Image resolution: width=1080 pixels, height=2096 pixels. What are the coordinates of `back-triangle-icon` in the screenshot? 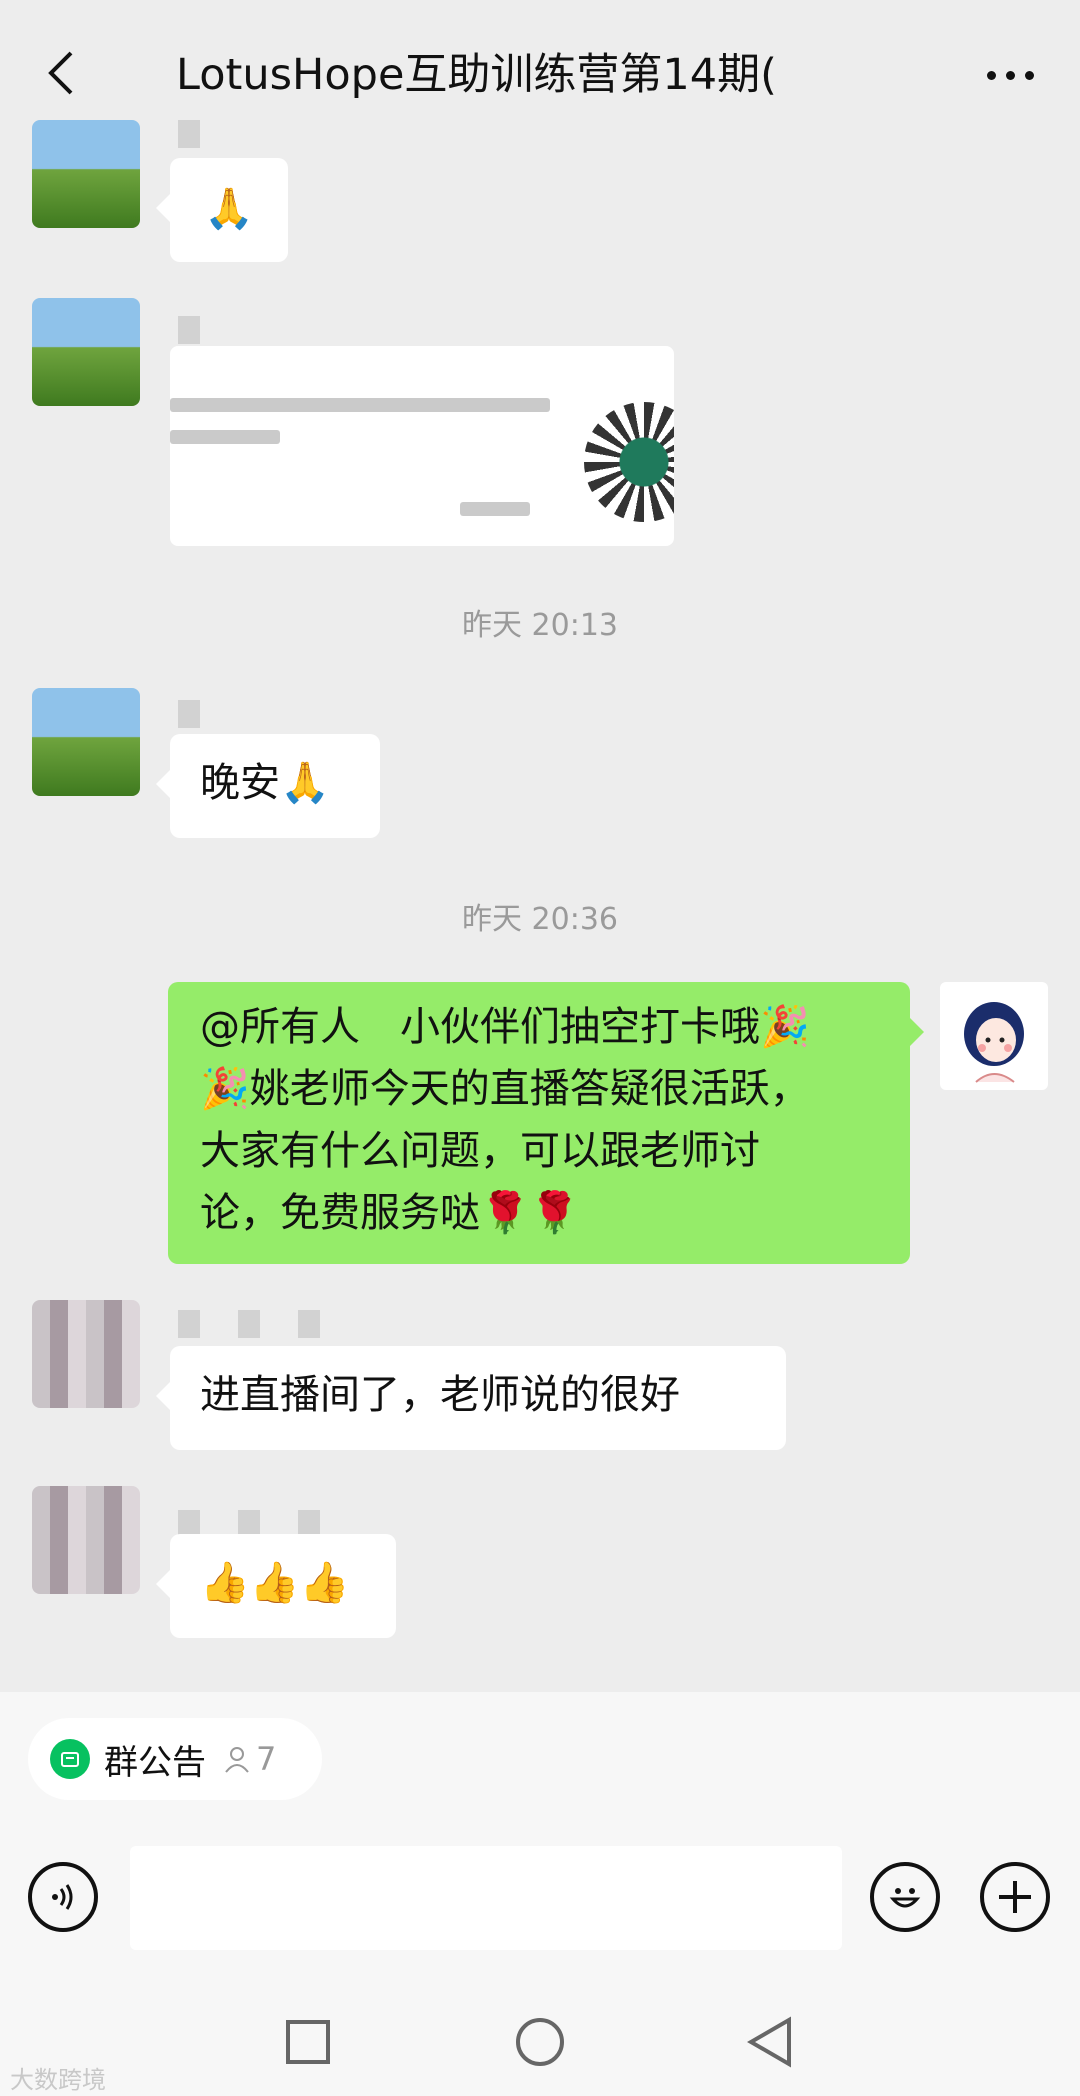 It's located at (769, 2042).